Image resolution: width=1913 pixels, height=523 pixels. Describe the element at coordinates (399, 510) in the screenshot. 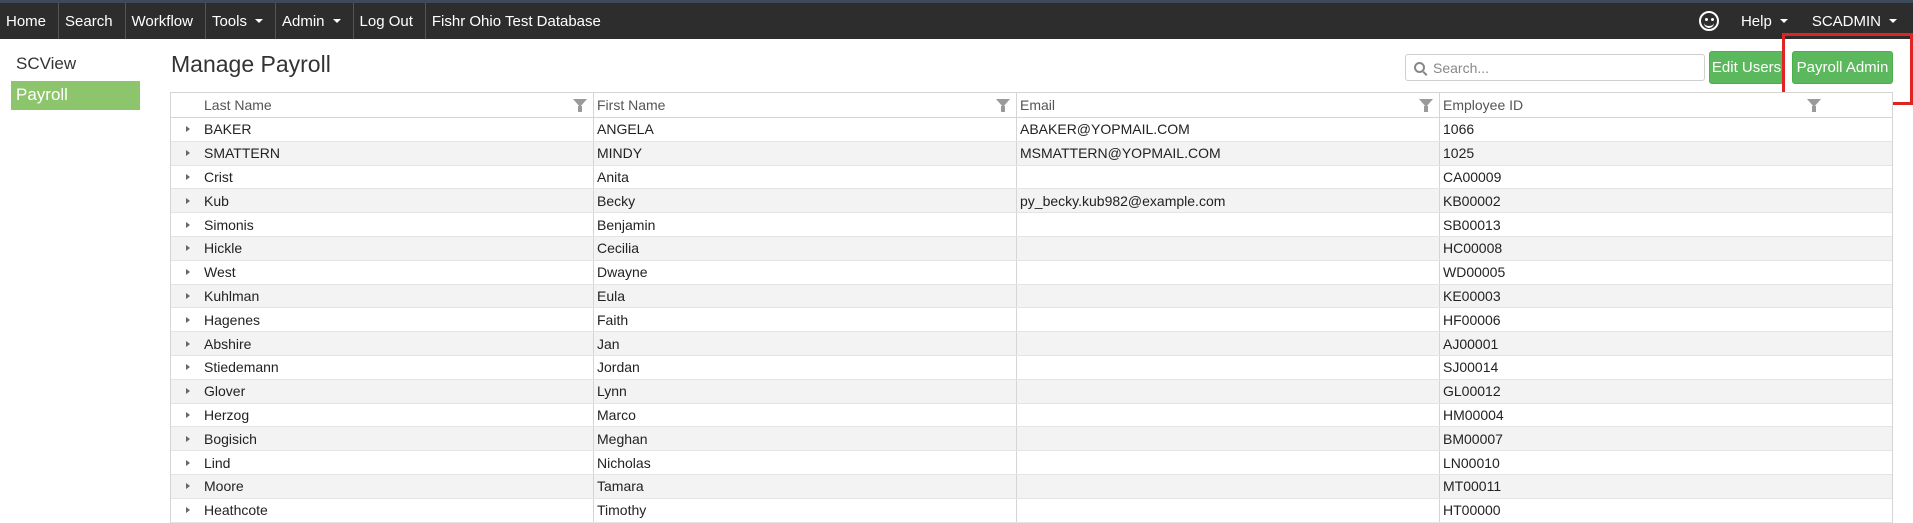

I see `cell-last-name: Heathcote` at that location.